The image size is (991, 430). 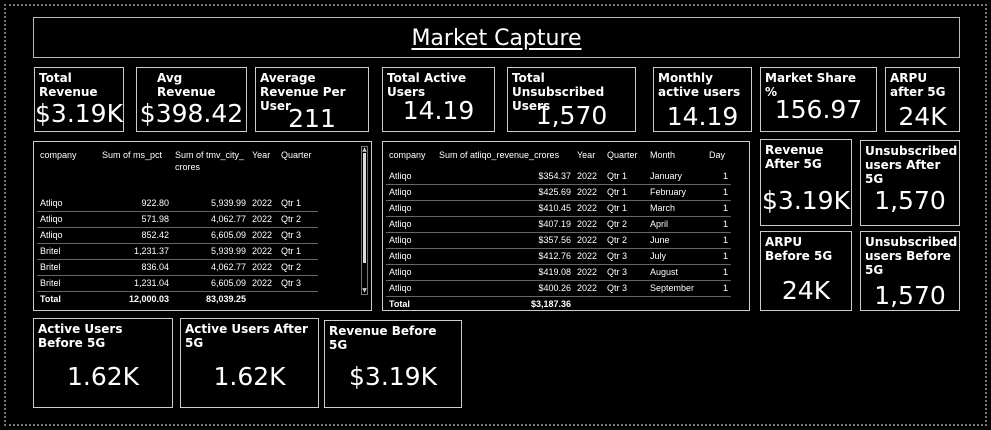 What do you see at coordinates (79, 99) in the screenshot?
I see `total-revenue-card: Total Revenue $3.19K` at bounding box center [79, 99].